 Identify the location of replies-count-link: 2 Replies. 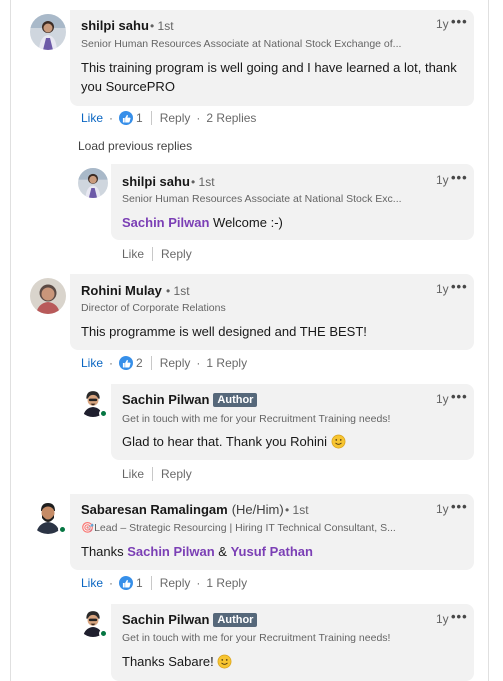
(231, 118).